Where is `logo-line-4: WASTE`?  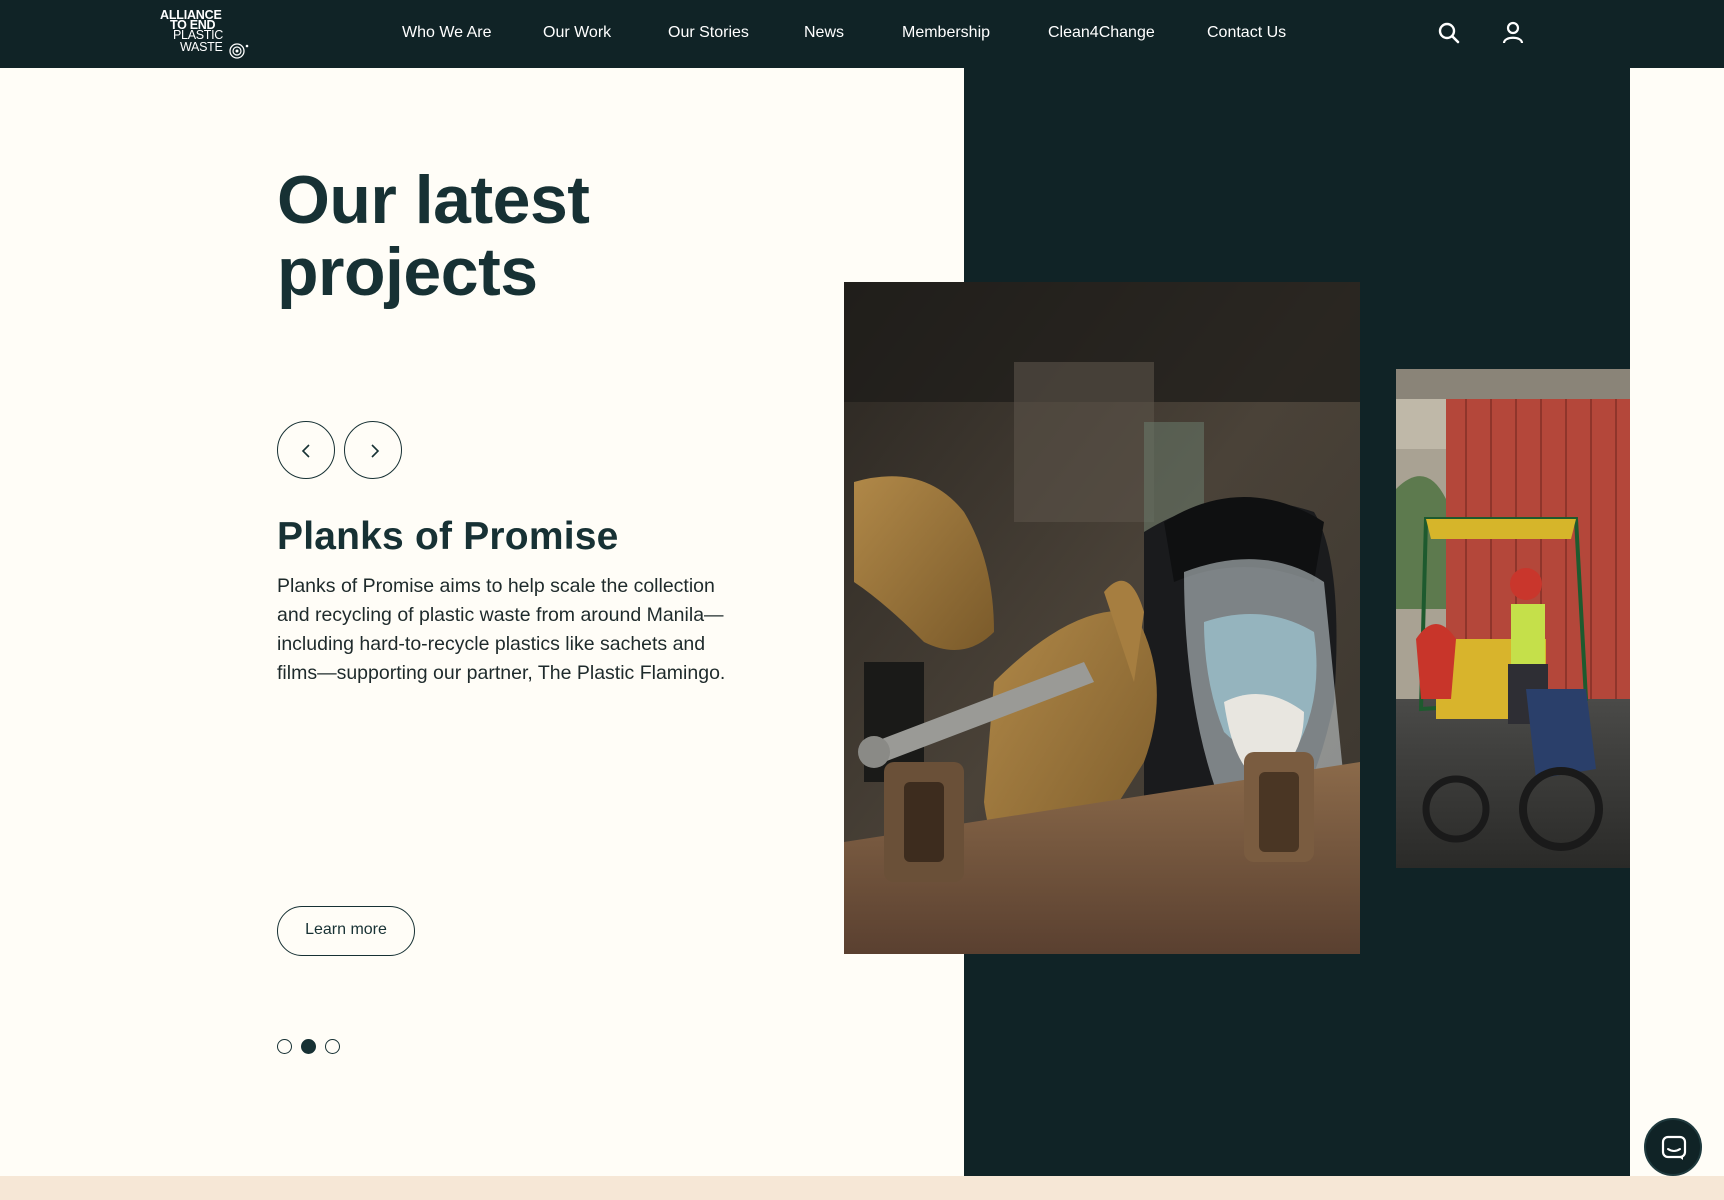
logo-line-4: WASTE is located at coordinates (201, 47).